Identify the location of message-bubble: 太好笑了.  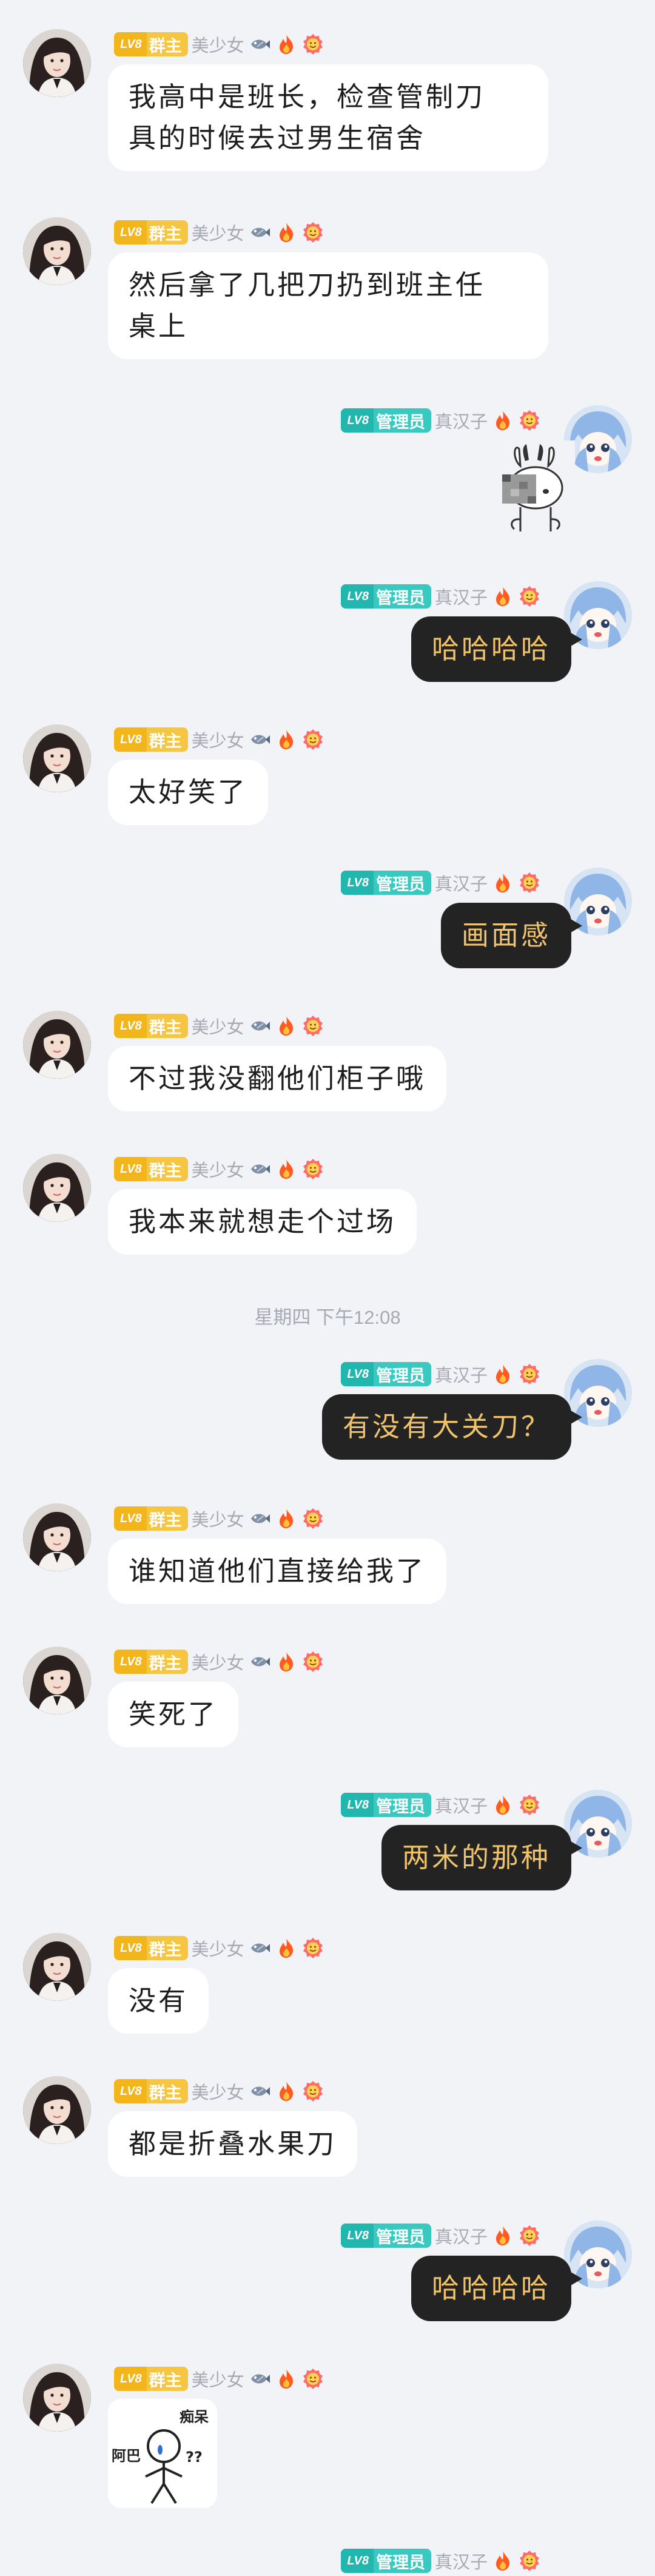
(189, 792).